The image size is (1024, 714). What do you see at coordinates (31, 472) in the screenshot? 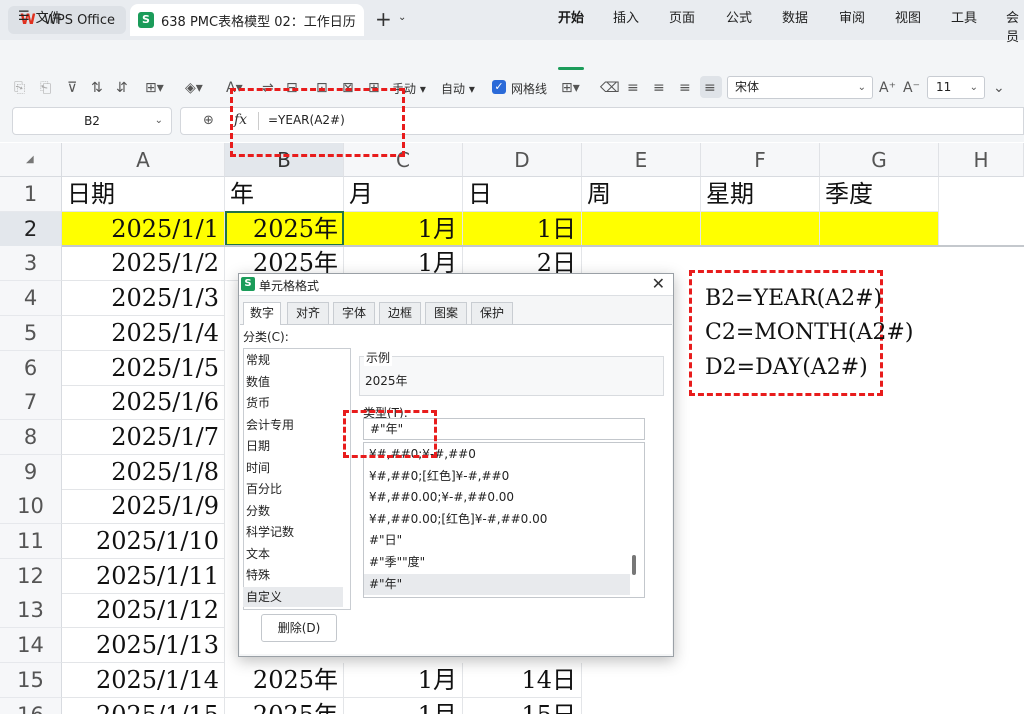
I see `row-header-9: 9` at bounding box center [31, 472].